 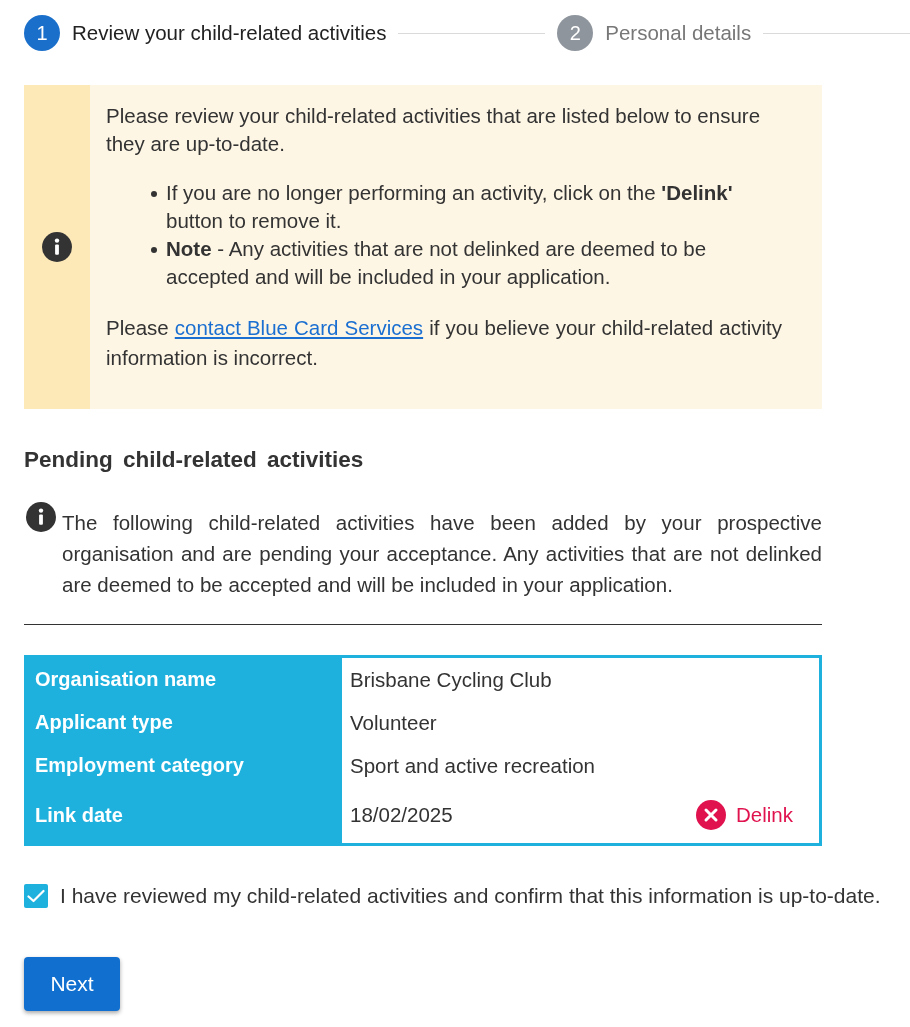 What do you see at coordinates (470, 896) in the screenshot?
I see `checkbox-label: I have reviewed my child-related activities and confirm that this information is up-to-date.` at bounding box center [470, 896].